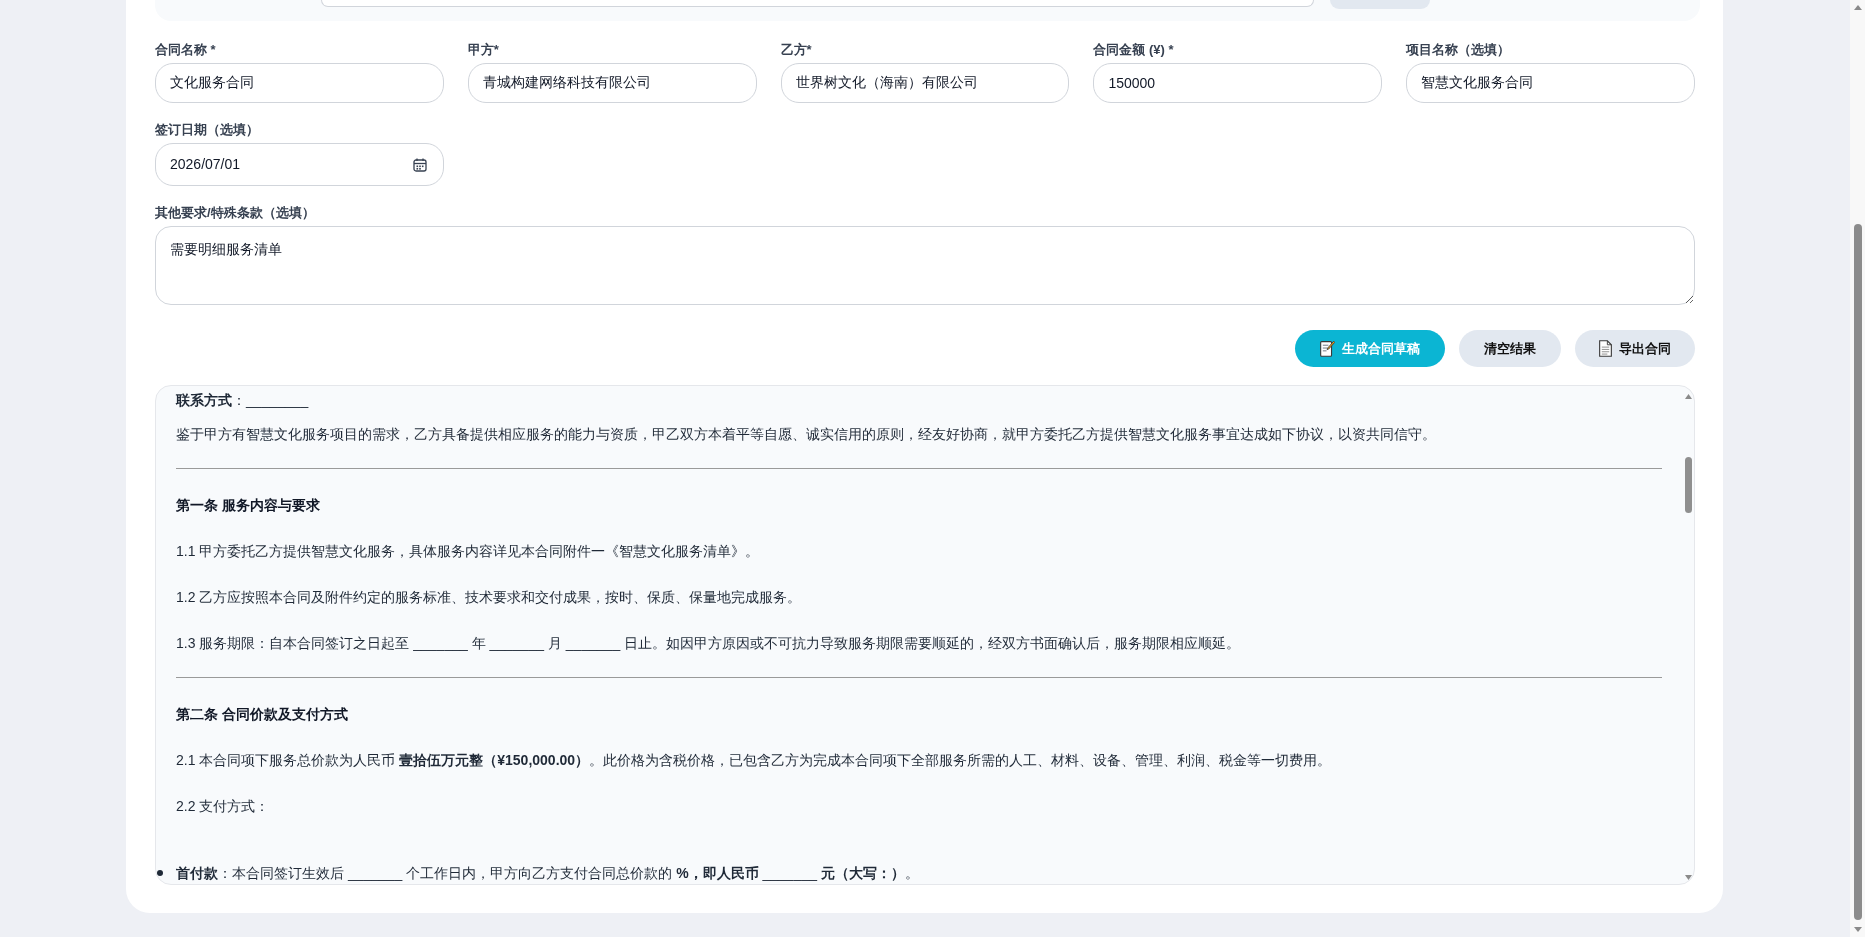 This screenshot has height=937, width=1865. Describe the element at coordinates (817, 3) in the screenshot. I see `input-field` at that location.